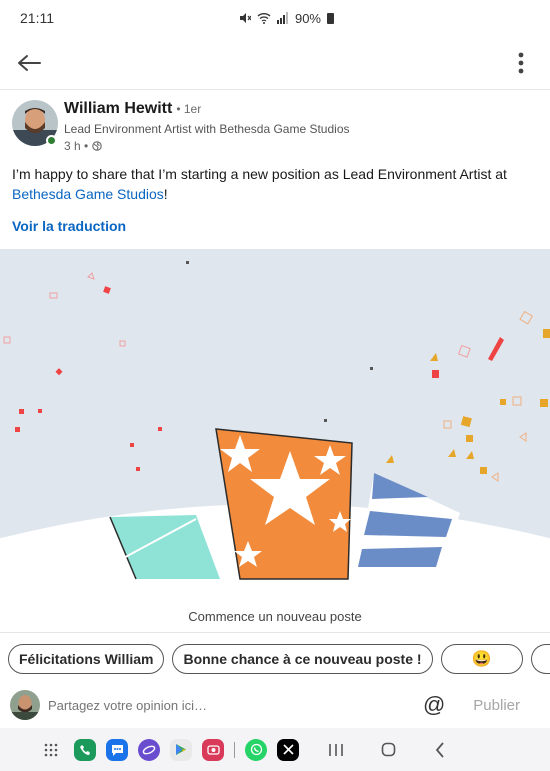  I want to click on comment-input, so click(235, 705).